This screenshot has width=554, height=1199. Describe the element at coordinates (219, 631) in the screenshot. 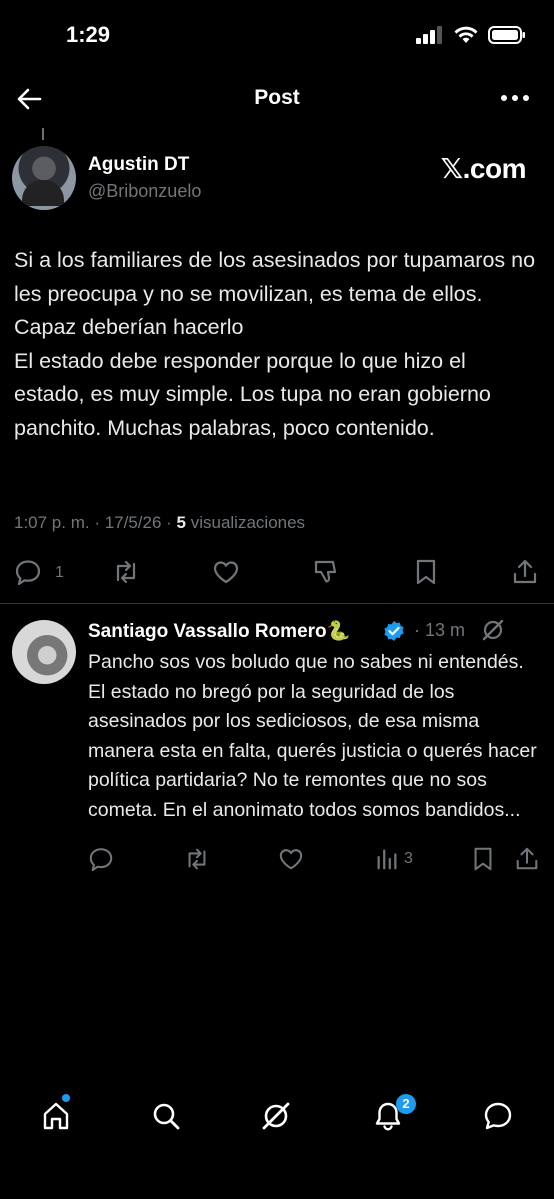

I see `reply-author-name: Santiago Vassallo Romero🐍` at that location.